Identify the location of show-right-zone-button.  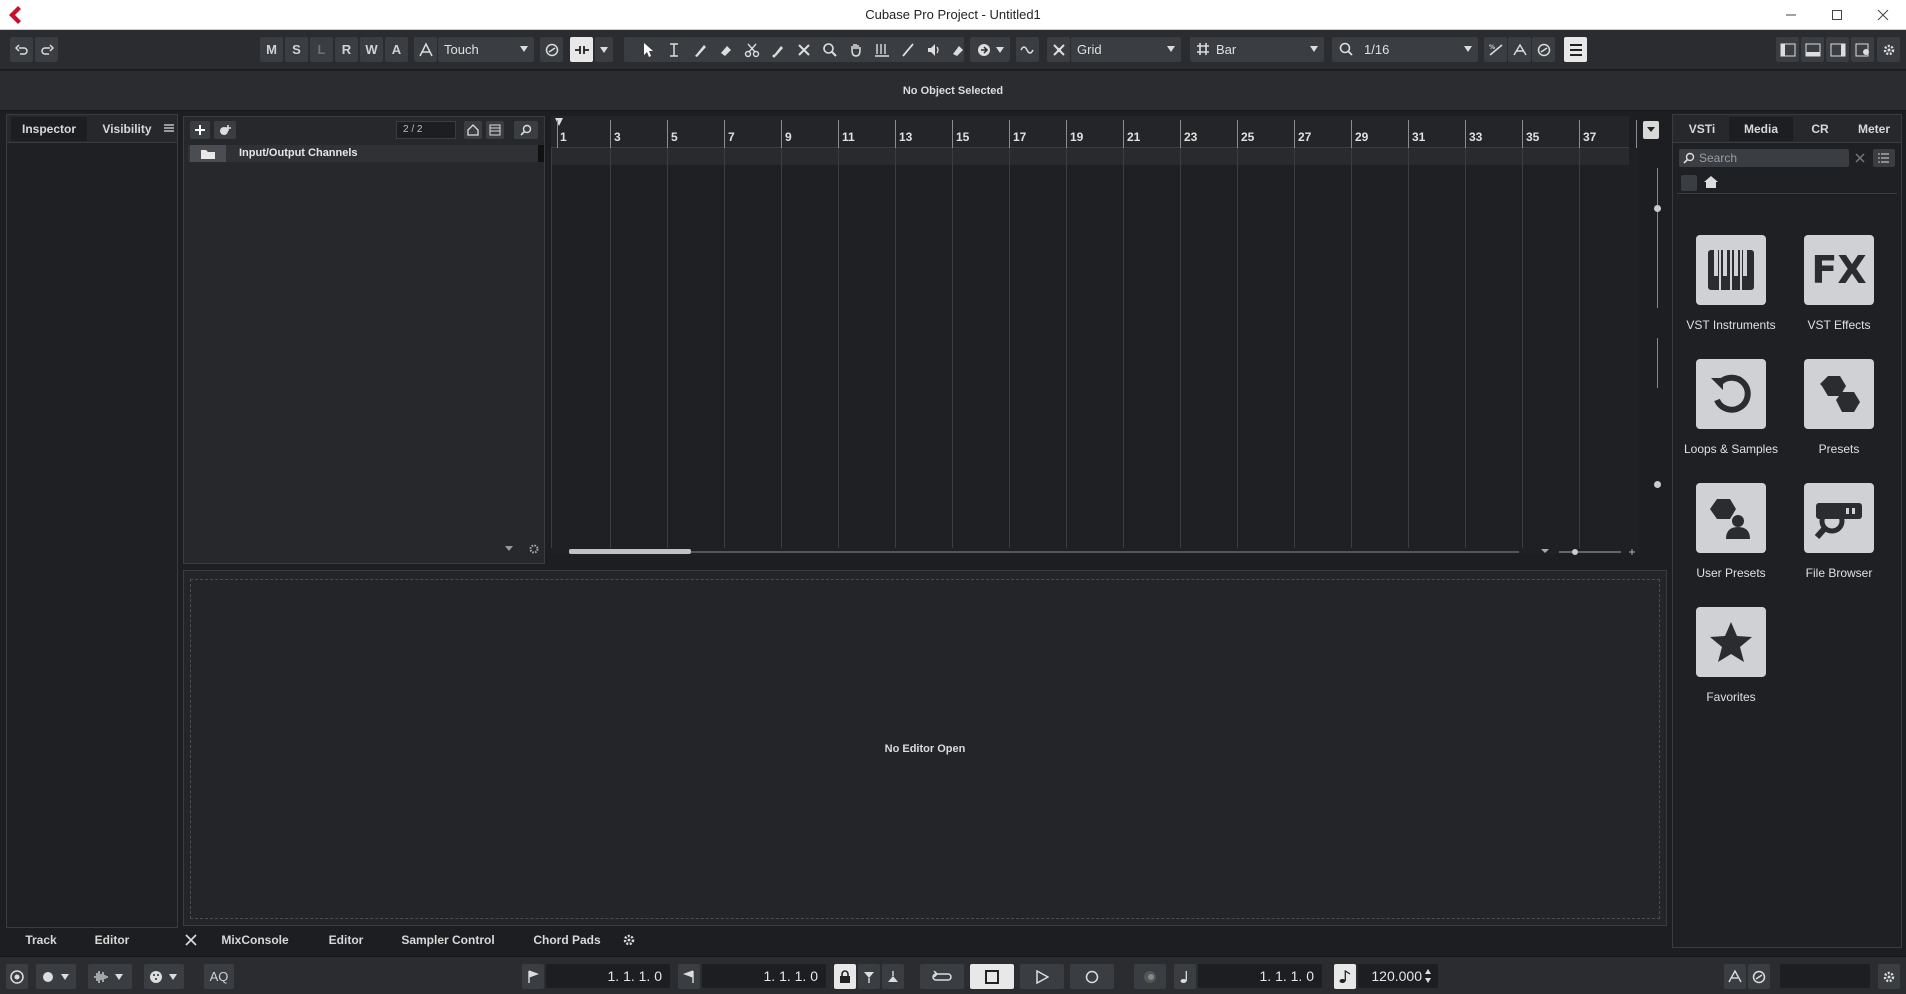
(1837, 49).